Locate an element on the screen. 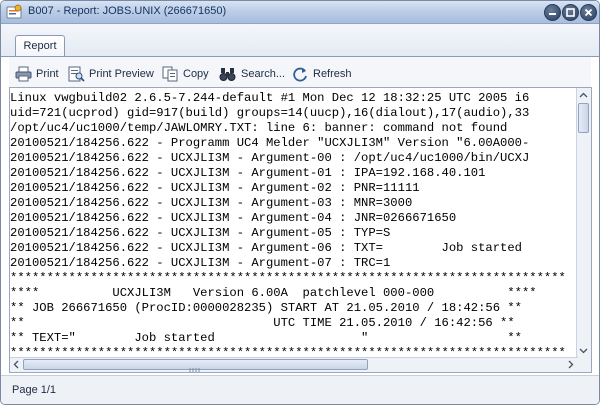 The image size is (600, 405). tab-report: Report is located at coordinates (40, 46).